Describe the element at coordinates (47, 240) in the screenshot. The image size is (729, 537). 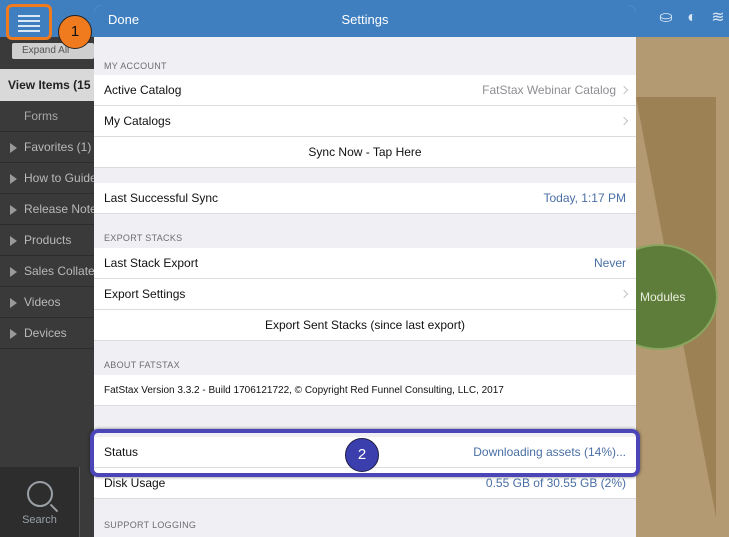
I see `sidebar-item-products: Products` at that location.